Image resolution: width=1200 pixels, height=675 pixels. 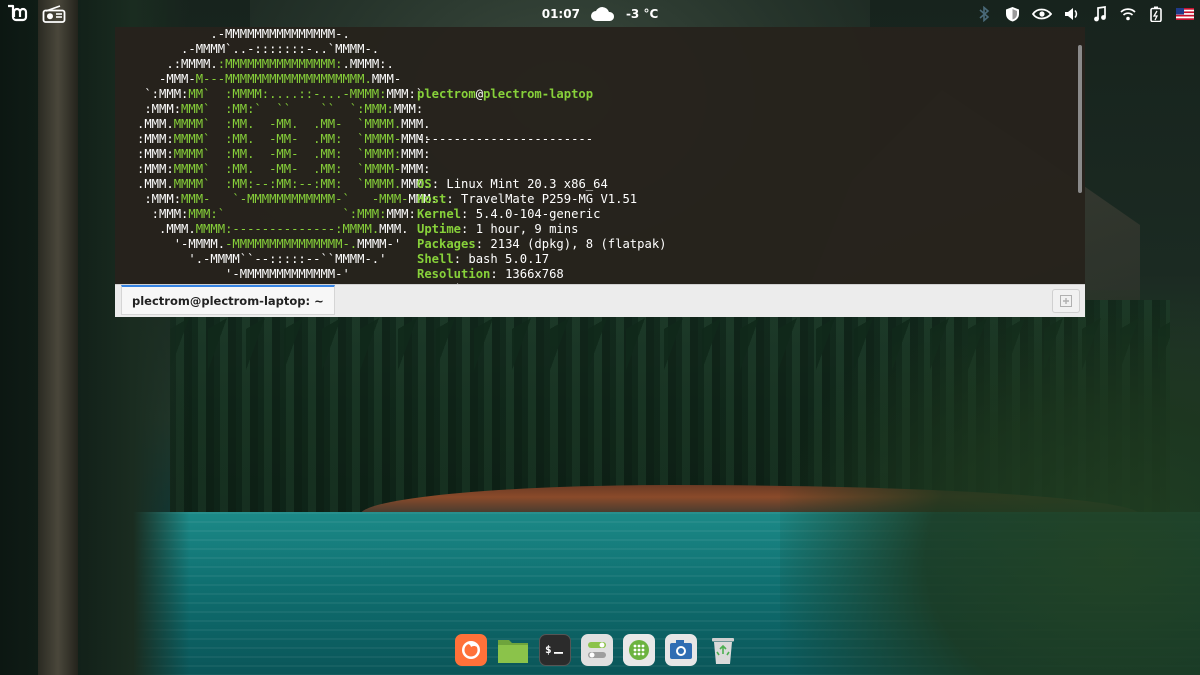 What do you see at coordinates (394, 229) in the screenshot?
I see `logo-segment: MMM.` at bounding box center [394, 229].